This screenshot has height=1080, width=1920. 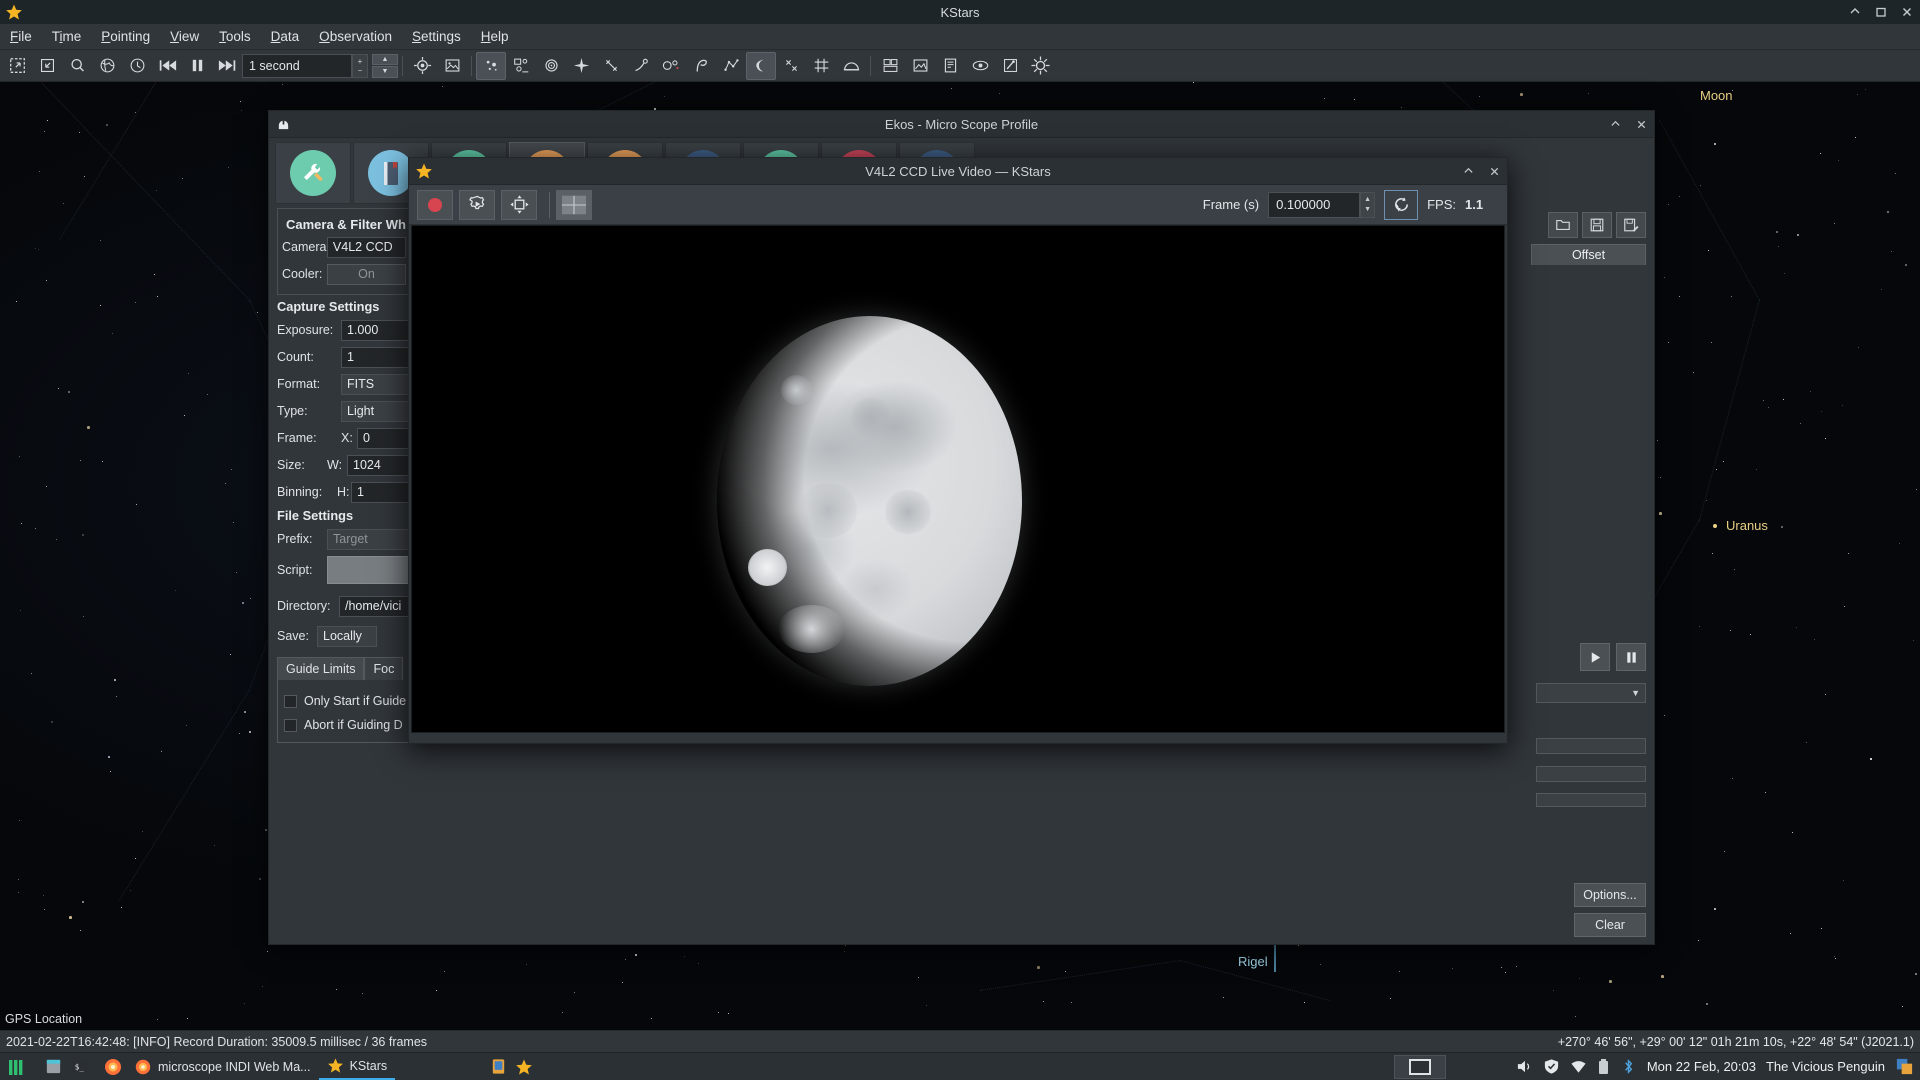 What do you see at coordinates (821, 66) in the screenshot?
I see `equatorial-grid-icon` at bounding box center [821, 66].